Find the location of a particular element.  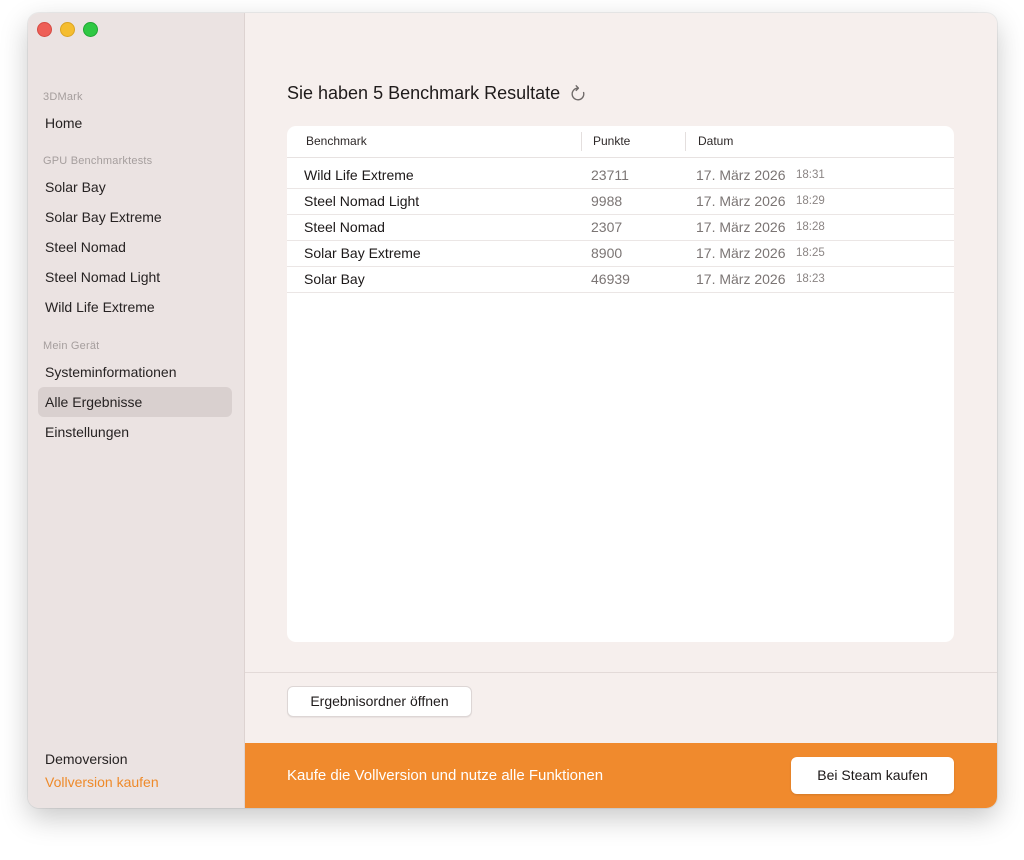

benchmark-time: 18:29 is located at coordinates (810, 201).